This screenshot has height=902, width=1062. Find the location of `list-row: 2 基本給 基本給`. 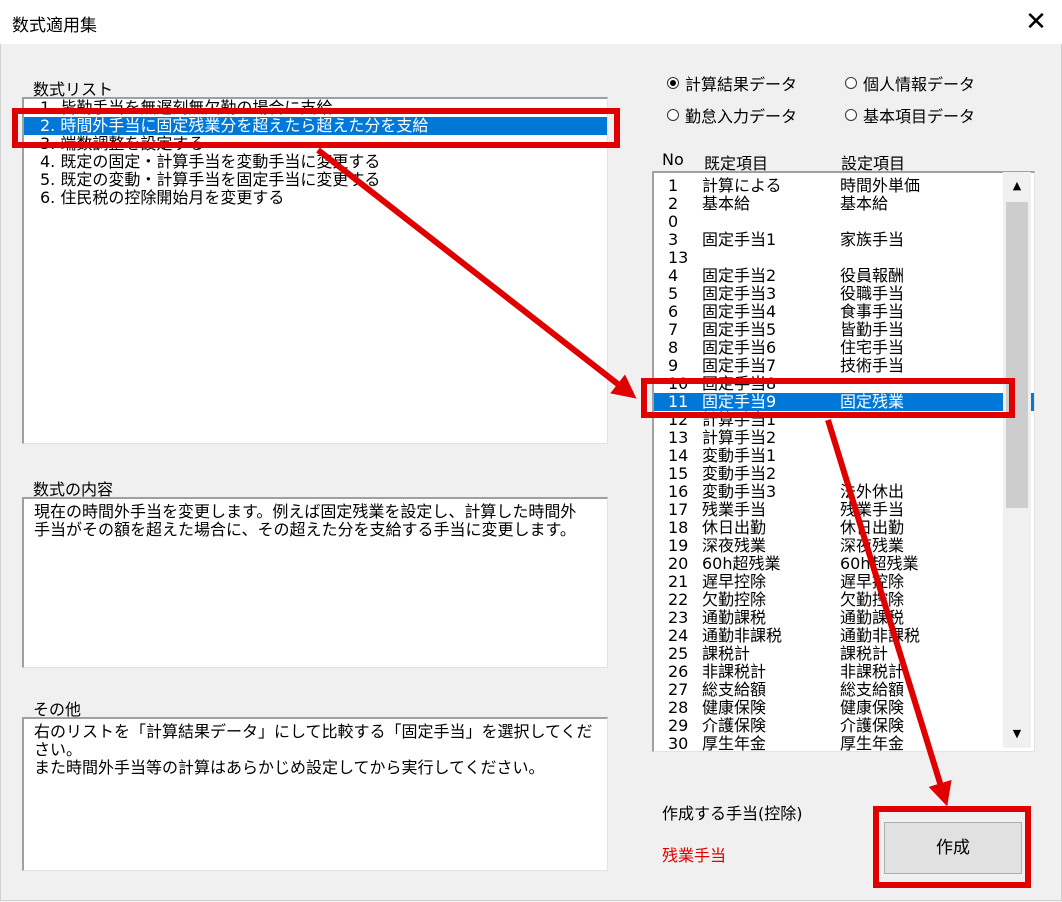

list-row: 2 基本給 基本給 is located at coordinates (844, 204).